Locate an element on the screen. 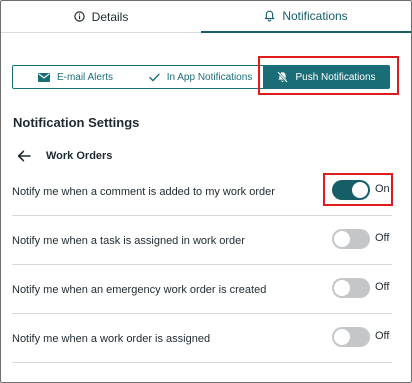 Image resolution: width=412 pixels, height=383 pixels. section-title: Notification Settings is located at coordinates (76, 122).